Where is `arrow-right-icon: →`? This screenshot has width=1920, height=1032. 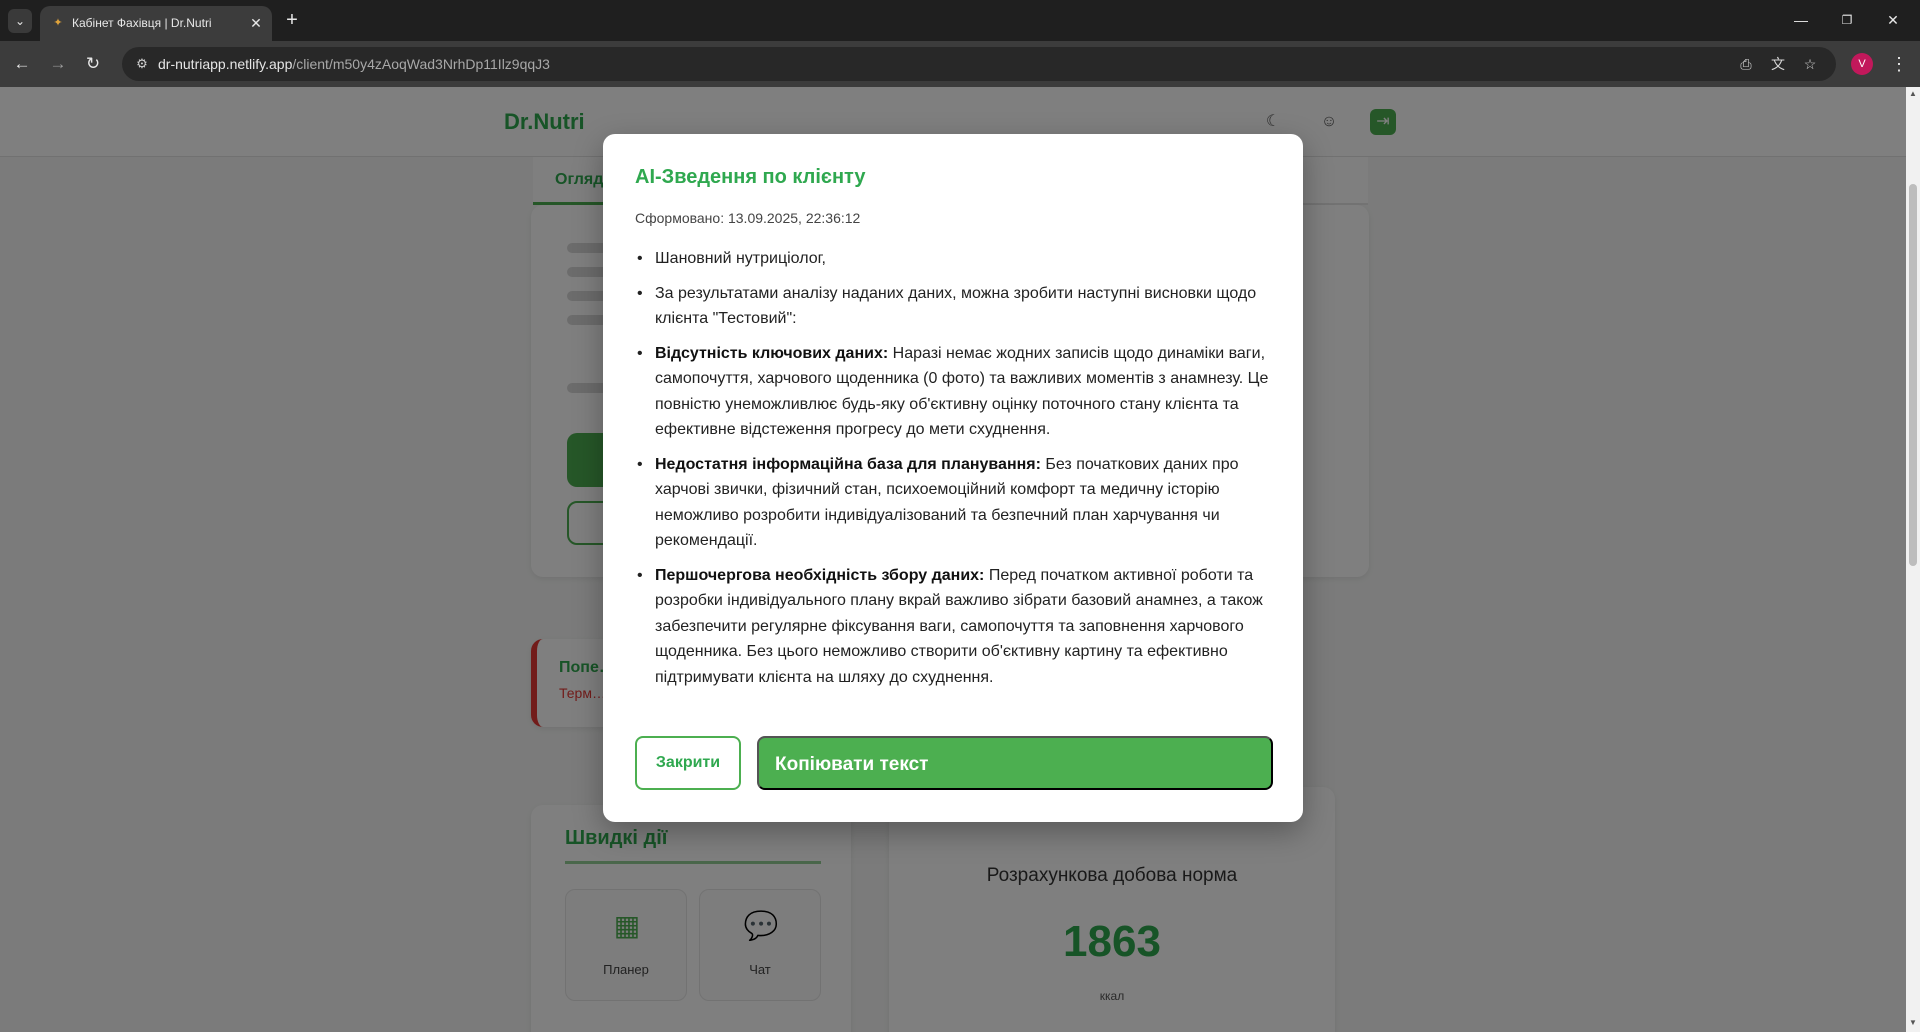
arrow-right-icon: → is located at coordinates (58, 64).